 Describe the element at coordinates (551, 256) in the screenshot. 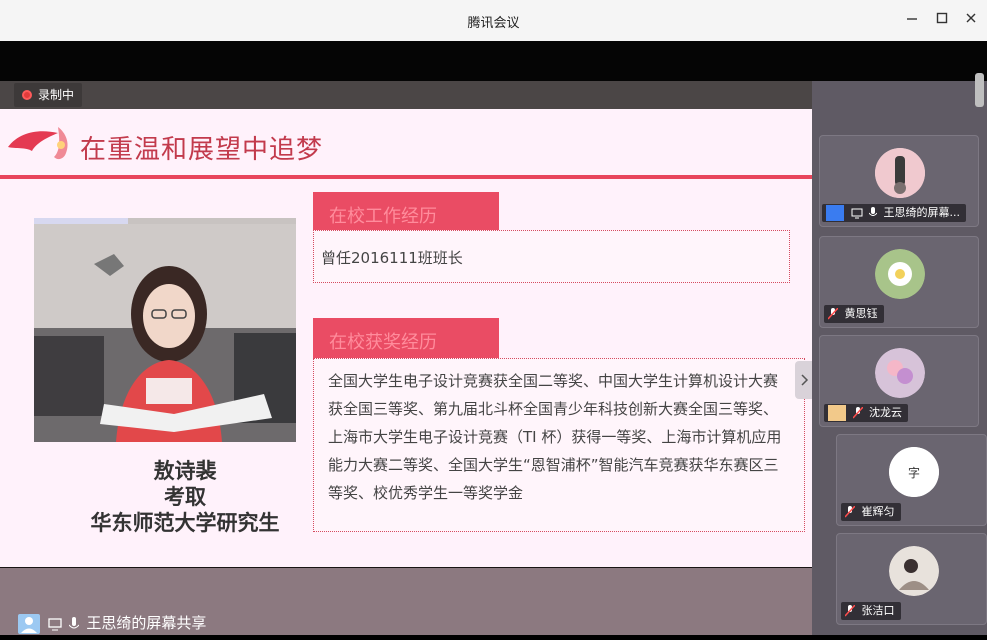

I see `work-experience-content: 曾任2016111班班长` at that location.